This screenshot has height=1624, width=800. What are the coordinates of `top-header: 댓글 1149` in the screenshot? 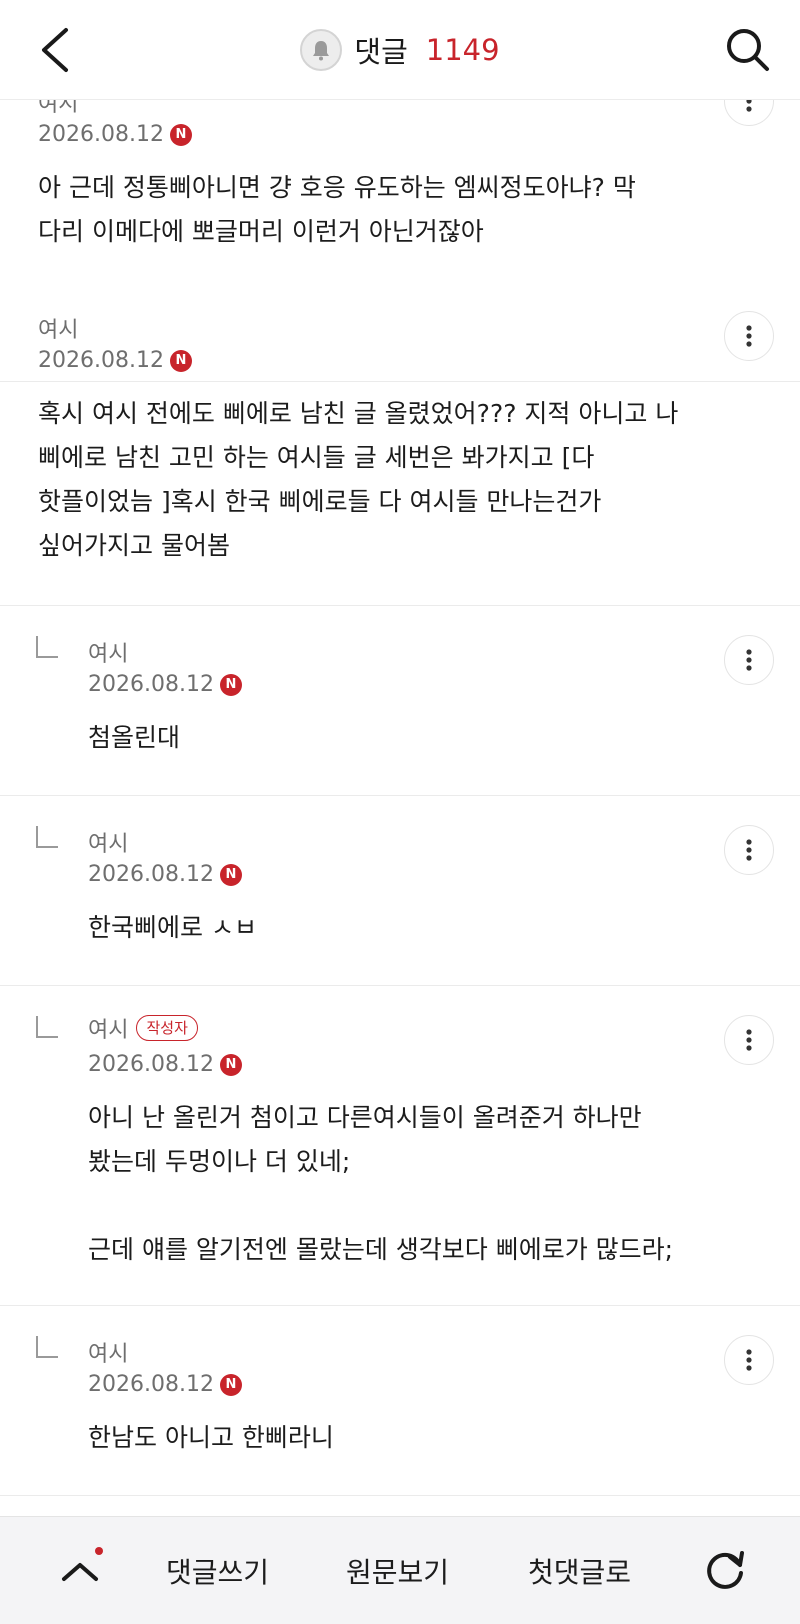 It's located at (400, 50).